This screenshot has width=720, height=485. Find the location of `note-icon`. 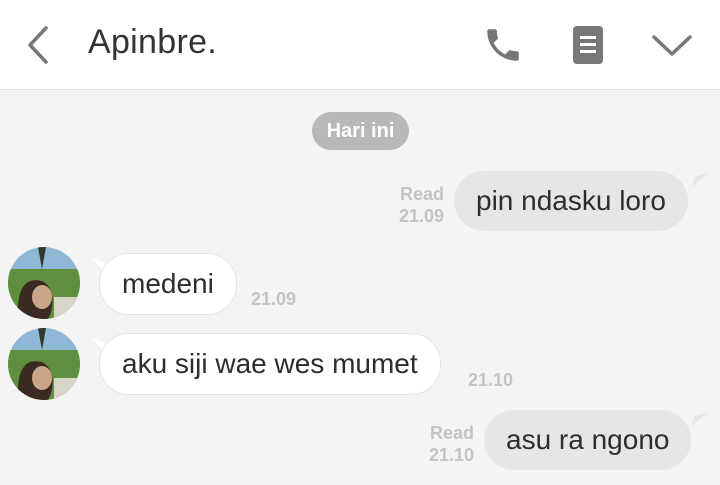

note-icon is located at coordinates (588, 45).